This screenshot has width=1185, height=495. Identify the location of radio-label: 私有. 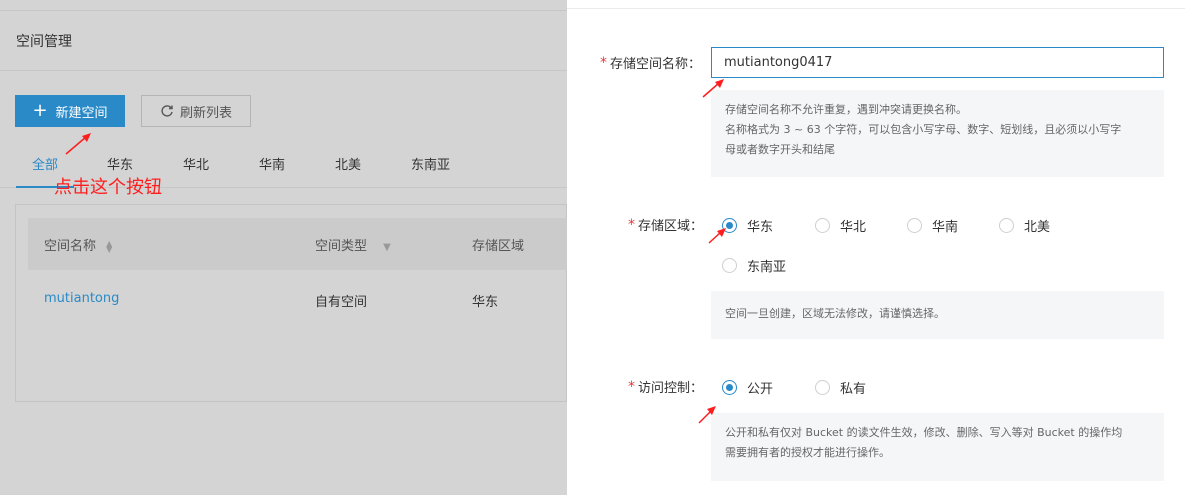
(853, 389).